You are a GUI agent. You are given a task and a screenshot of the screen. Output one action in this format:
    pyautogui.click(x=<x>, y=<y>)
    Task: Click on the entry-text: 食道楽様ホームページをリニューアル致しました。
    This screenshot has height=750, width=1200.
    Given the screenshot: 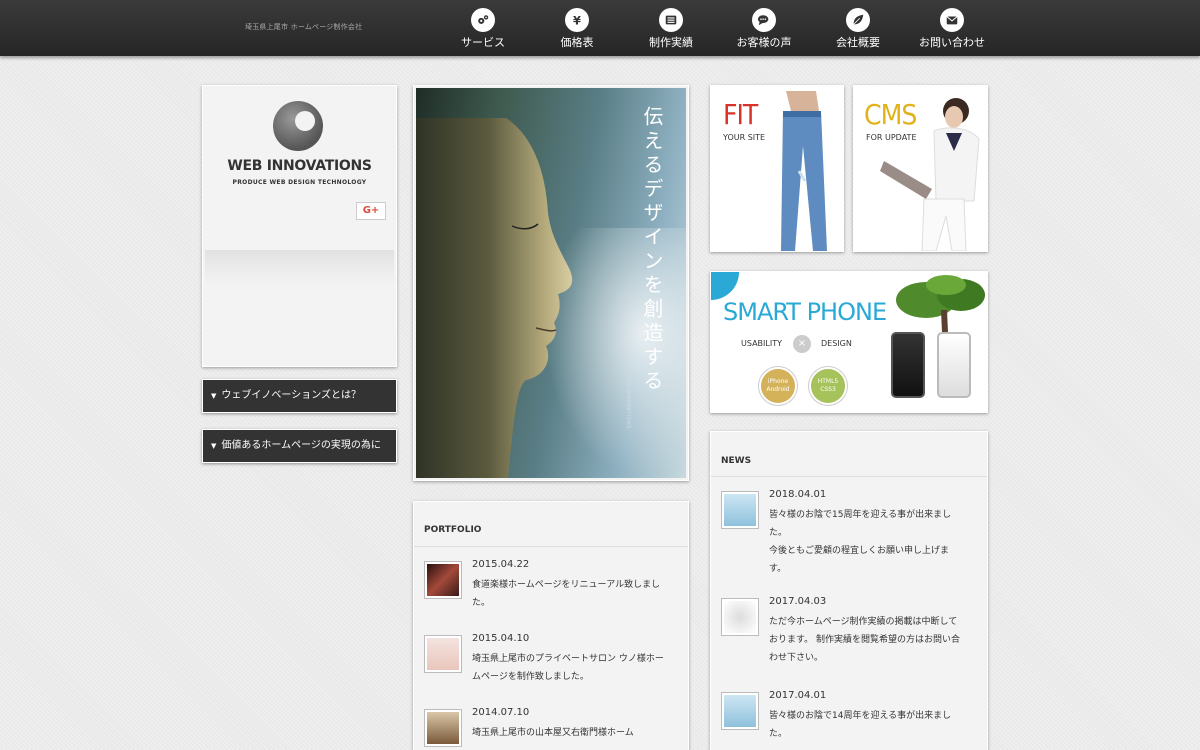 What is the action you would take?
    pyautogui.click(x=566, y=594)
    